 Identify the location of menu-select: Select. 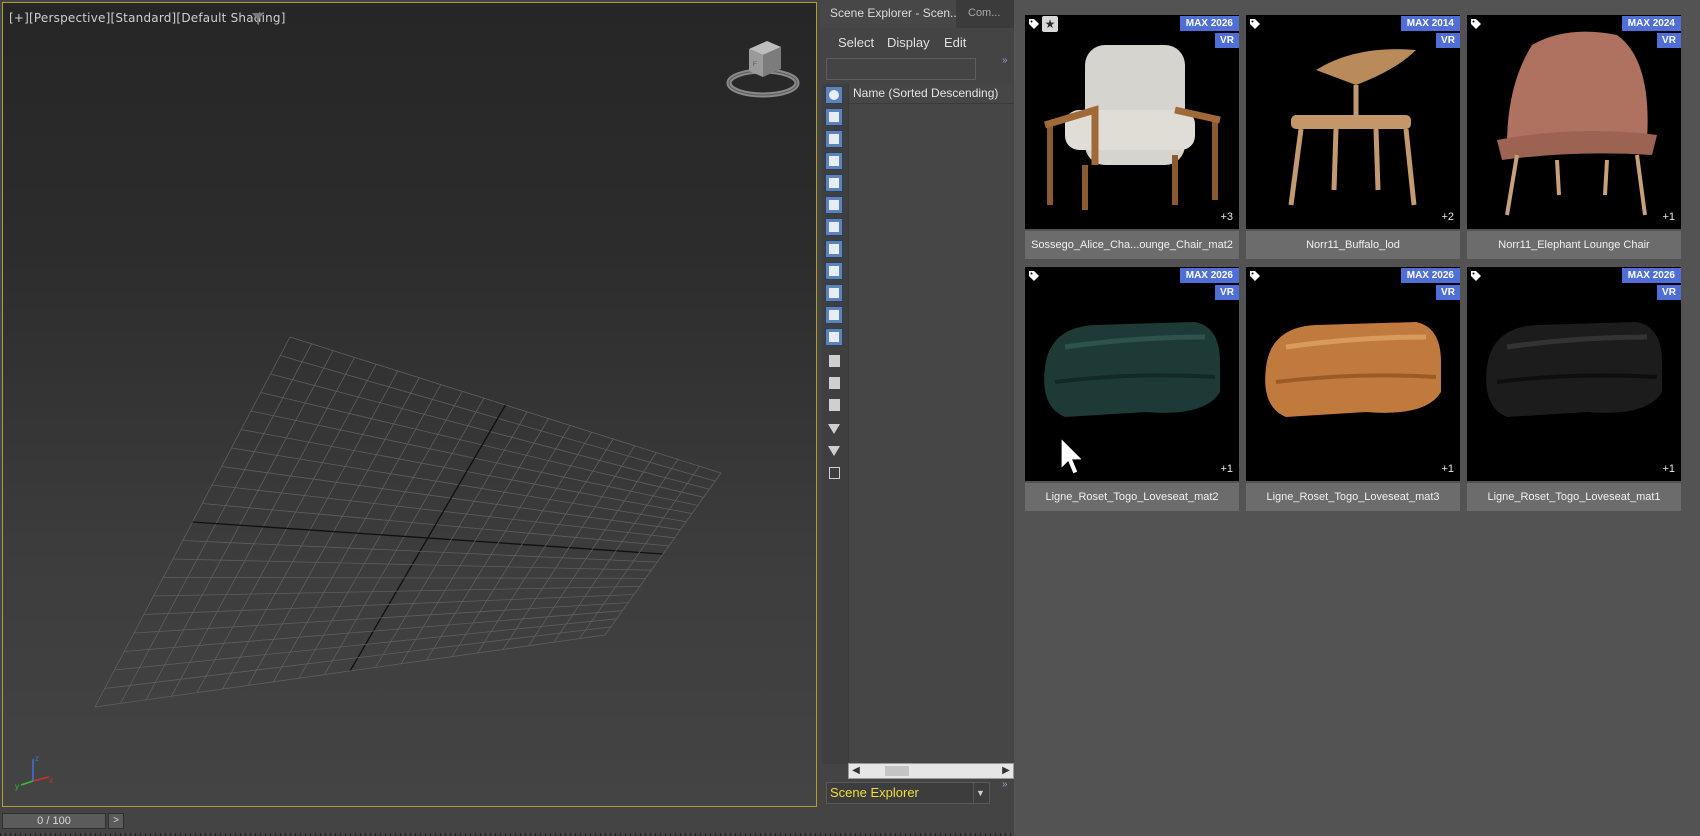
(856, 42).